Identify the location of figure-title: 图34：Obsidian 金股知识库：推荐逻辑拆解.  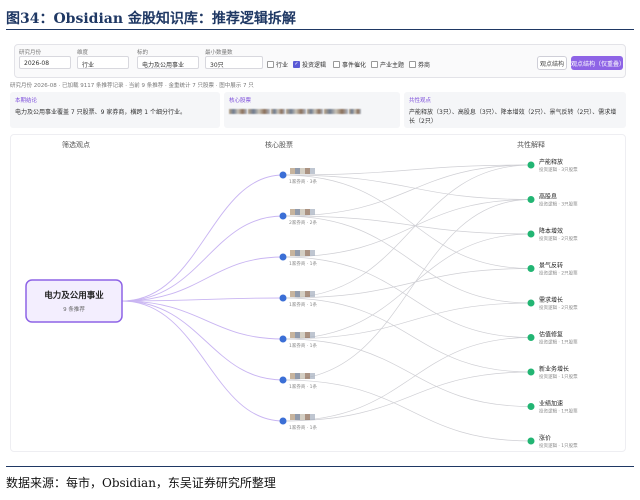
(320, 18).